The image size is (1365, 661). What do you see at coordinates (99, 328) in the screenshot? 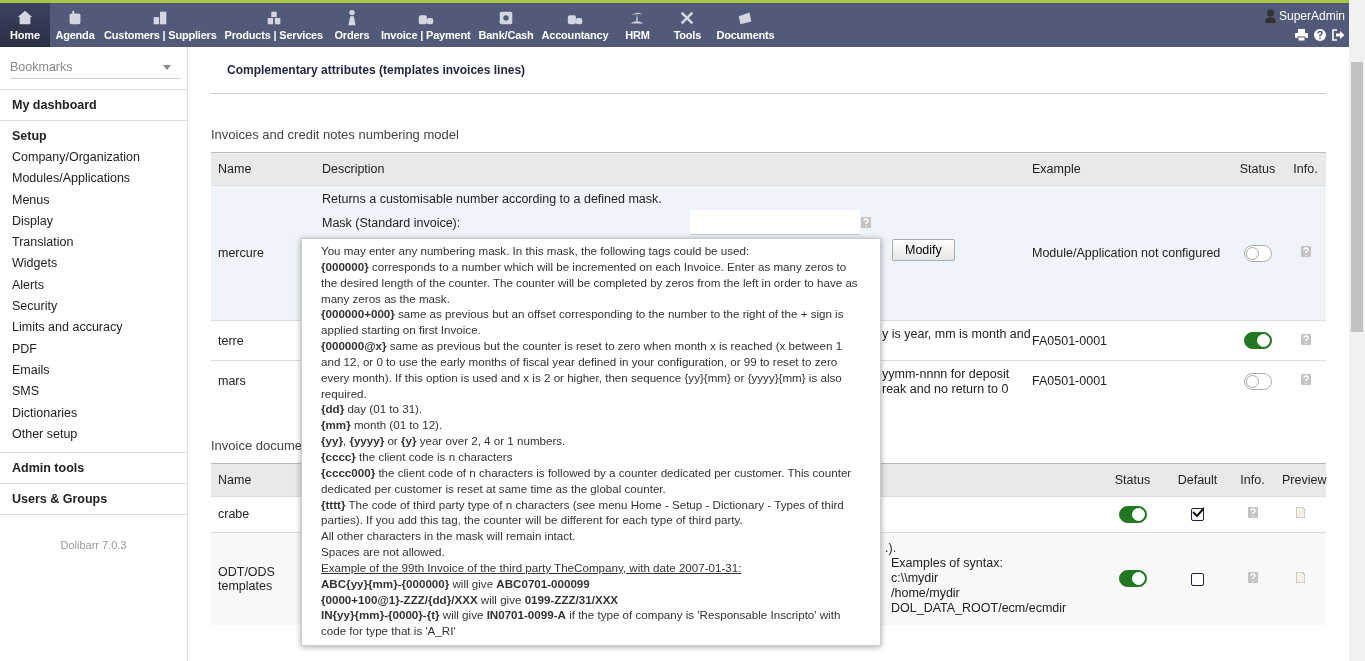
I see `menu-item: Limits and accuracy` at bounding box center [99, 328].